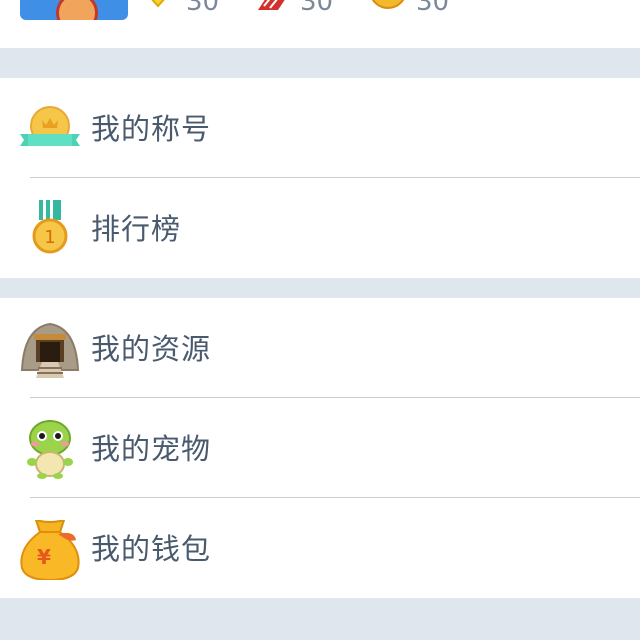 This screenshot has height=640, width=640. What do you see at coordinates (50, 126) in the screenshot?
I see `title-badge-icon` at bounding box center [50, 126].